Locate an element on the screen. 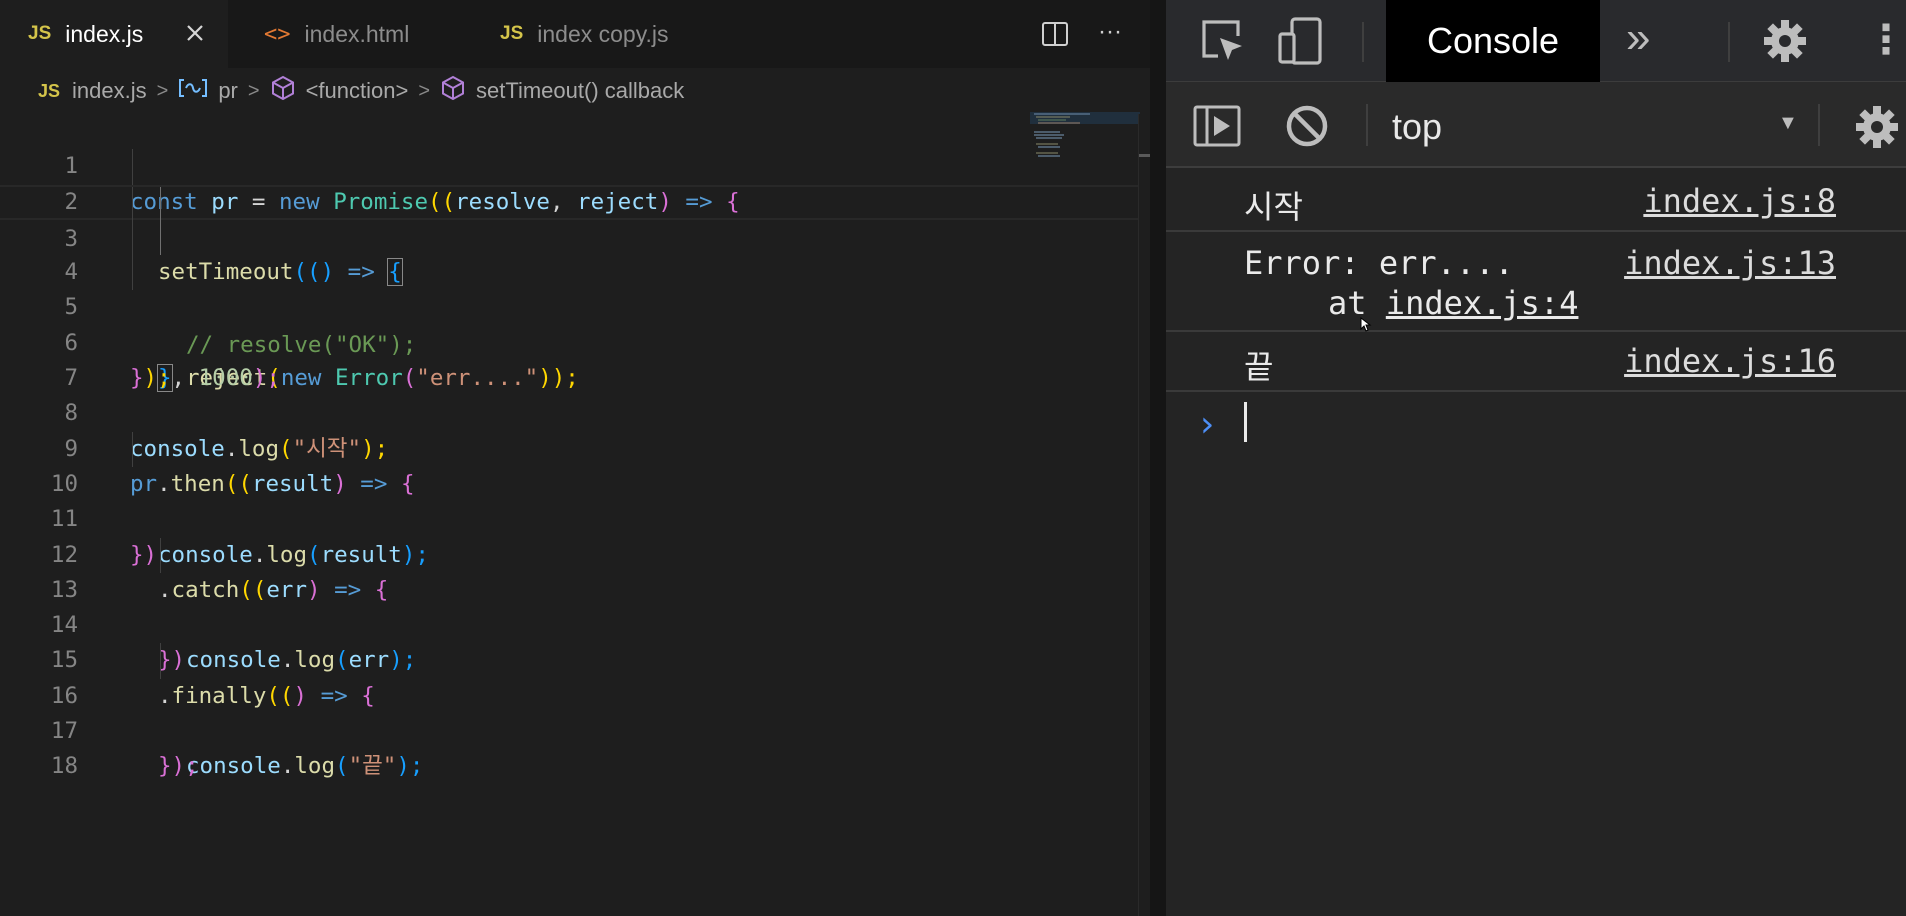  pane-divider is located at coordinates (1158, 458).